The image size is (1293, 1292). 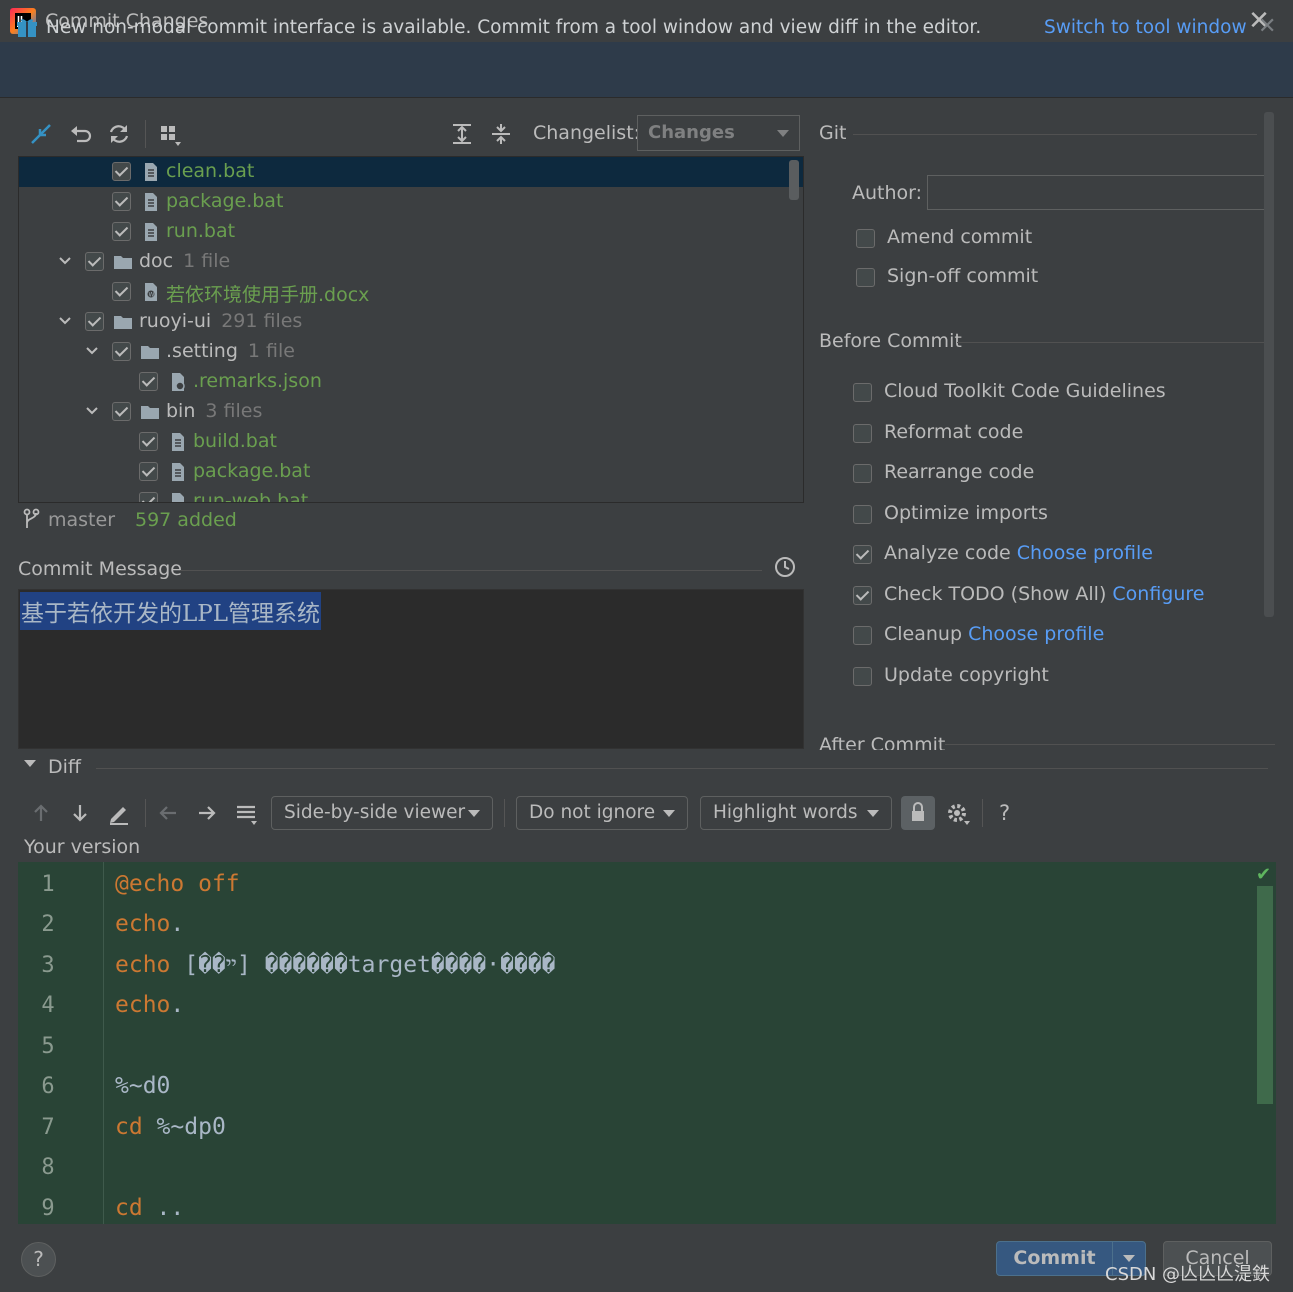 I want to click on arrow-left-icon, so click(x=168, y=813).